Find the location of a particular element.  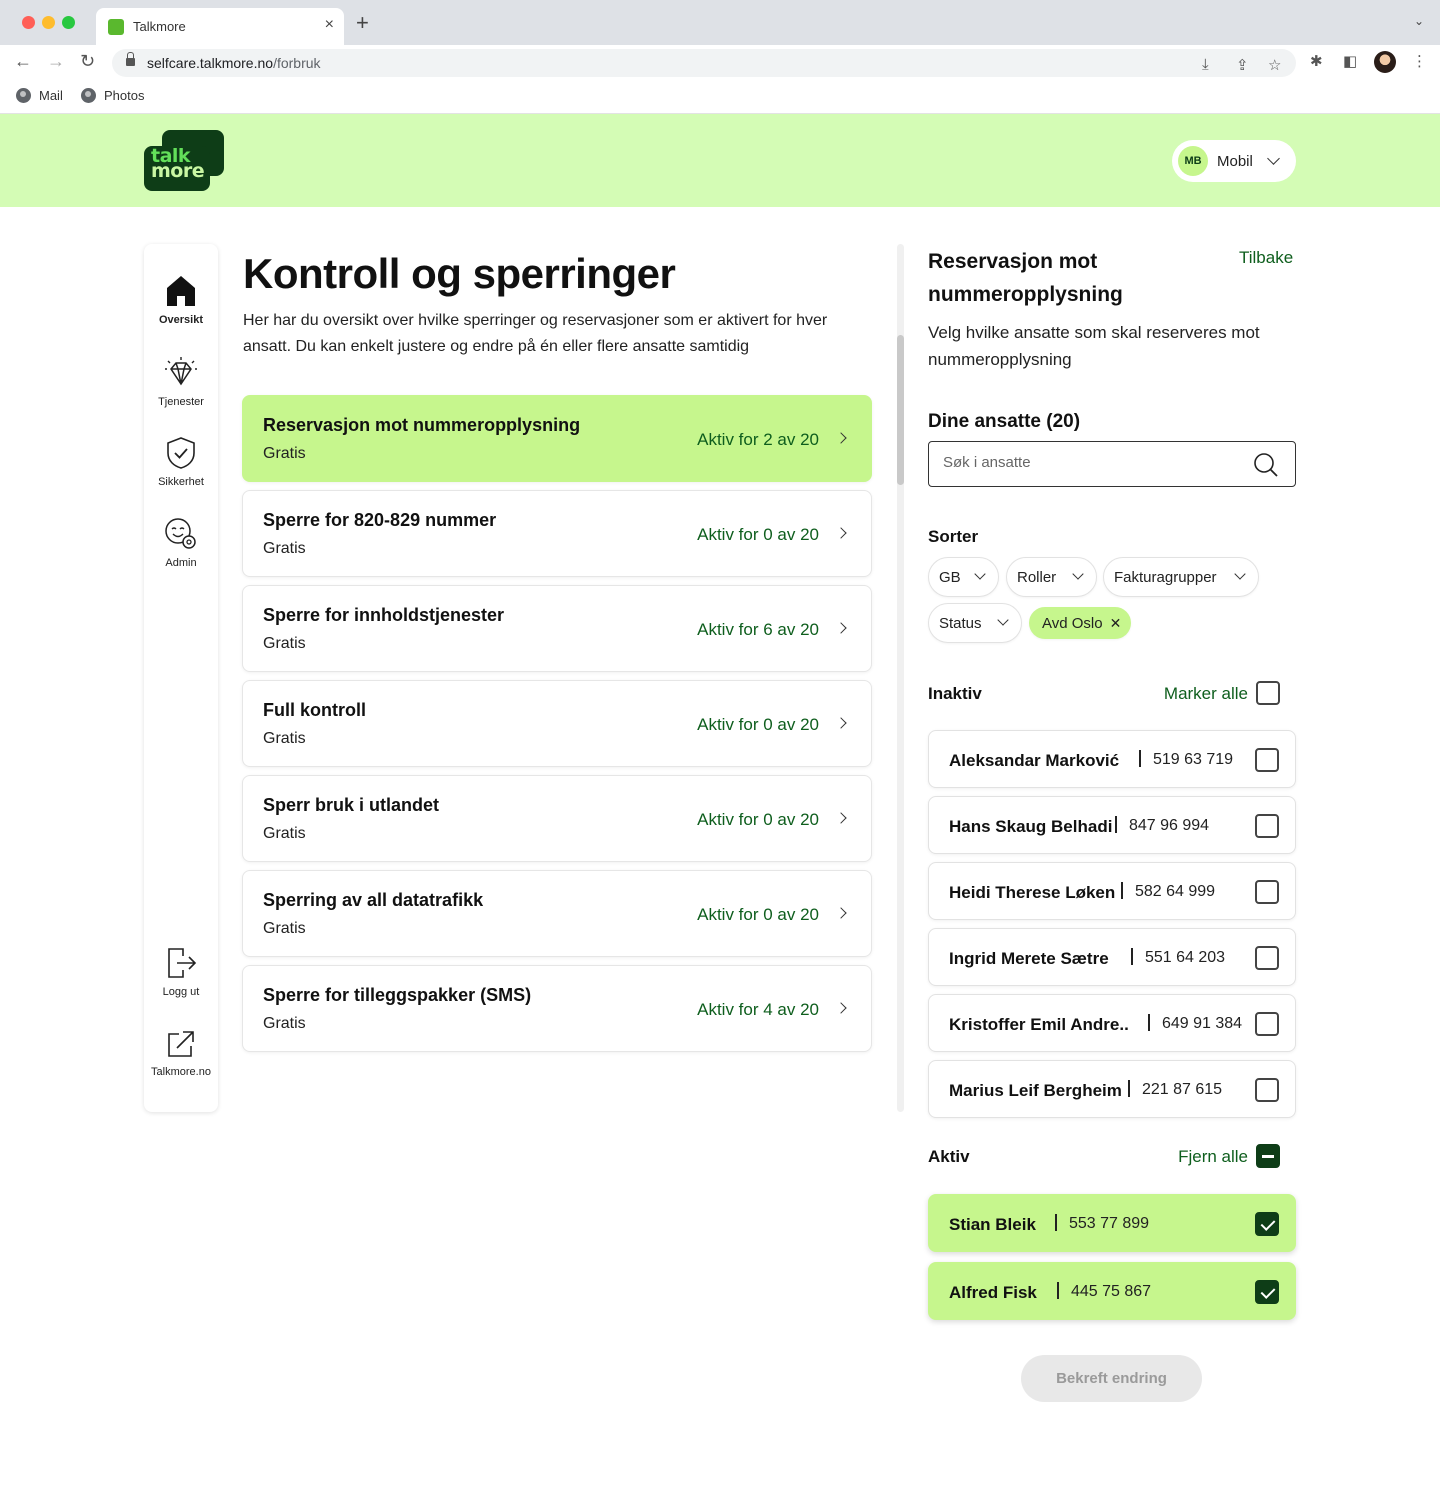

employee-phone: 553 77 899 is located at coordinates (1109, 1223).